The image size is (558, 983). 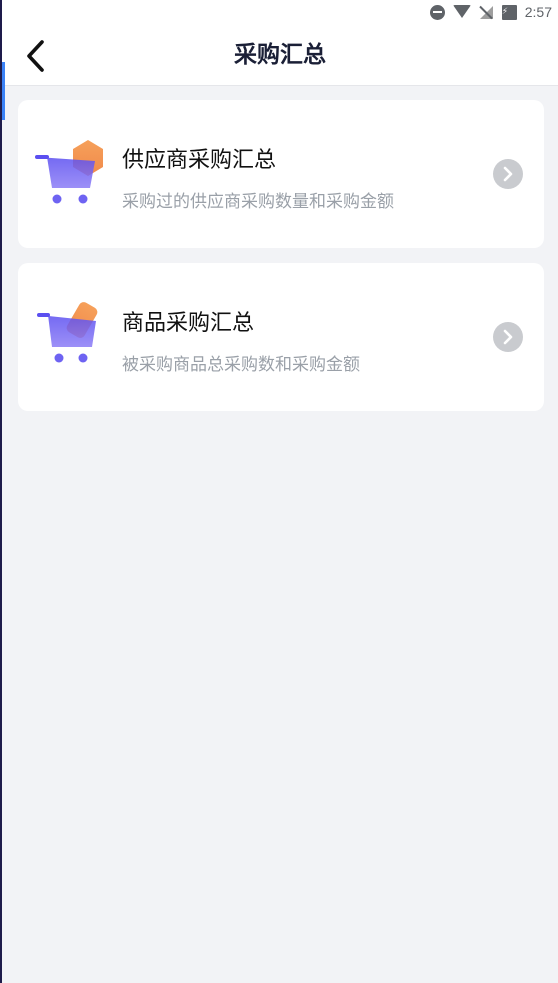 What do you see at coordinates (67, 332) in the screenshot?
I see `cart-tag-icon` at bounding box center [67, 332].